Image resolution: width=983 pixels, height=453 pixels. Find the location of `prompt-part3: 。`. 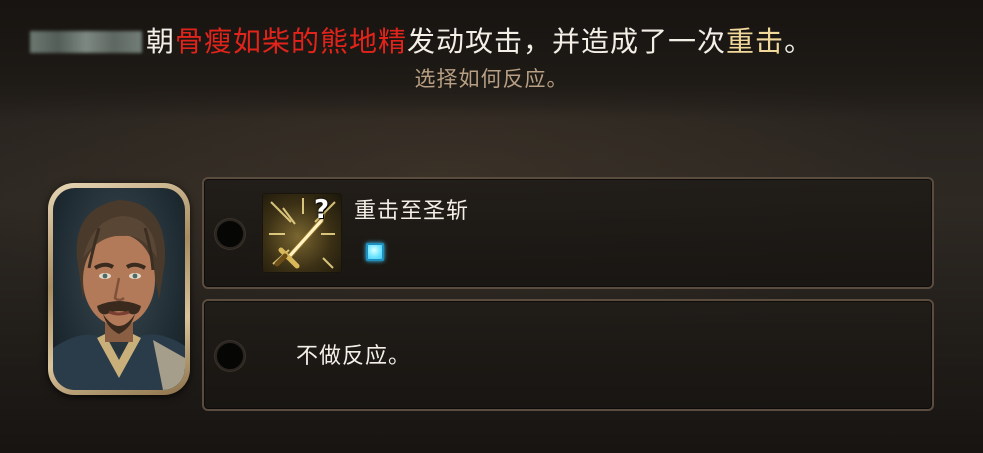

prompt-part3: 。 is located at coordinates (799, 41).